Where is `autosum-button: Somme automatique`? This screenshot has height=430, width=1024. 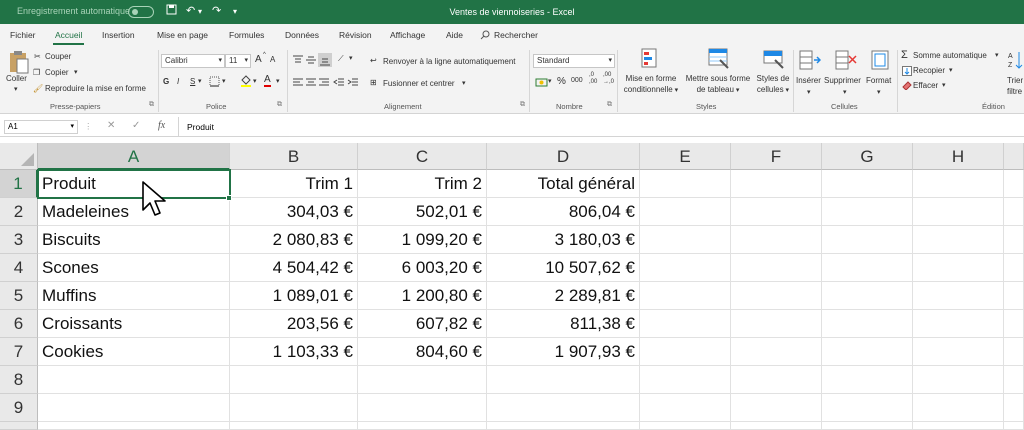
autosum-button: Somme automatique is located at coordinates (950, 55).